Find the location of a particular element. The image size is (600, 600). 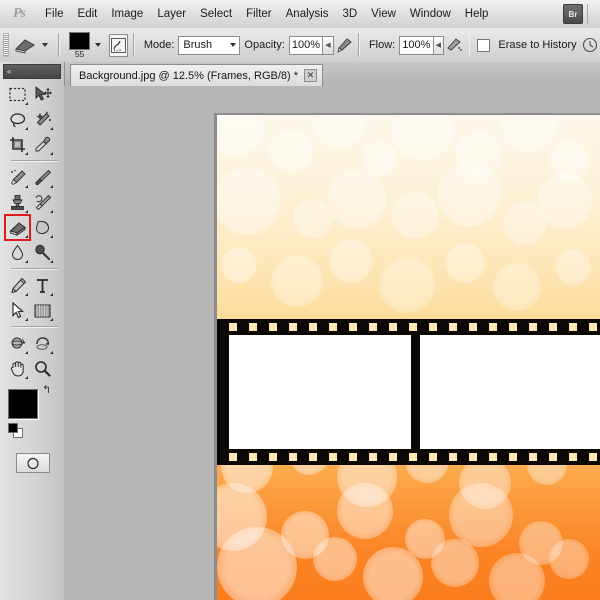

toolbox-collapse-button: « is located at coordinates (32, 71).